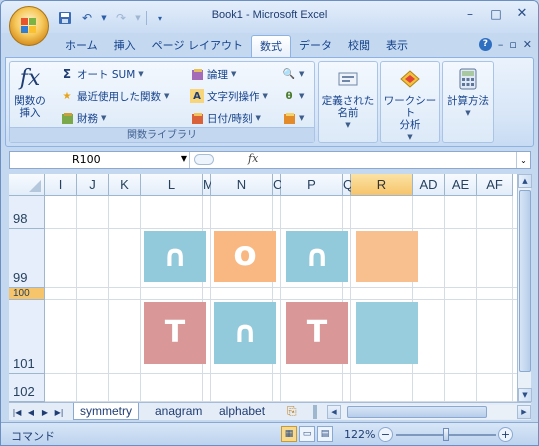  Describe the element at coordinates (67, 118) in the screenshot. I see `financial-book-icon` at that location.